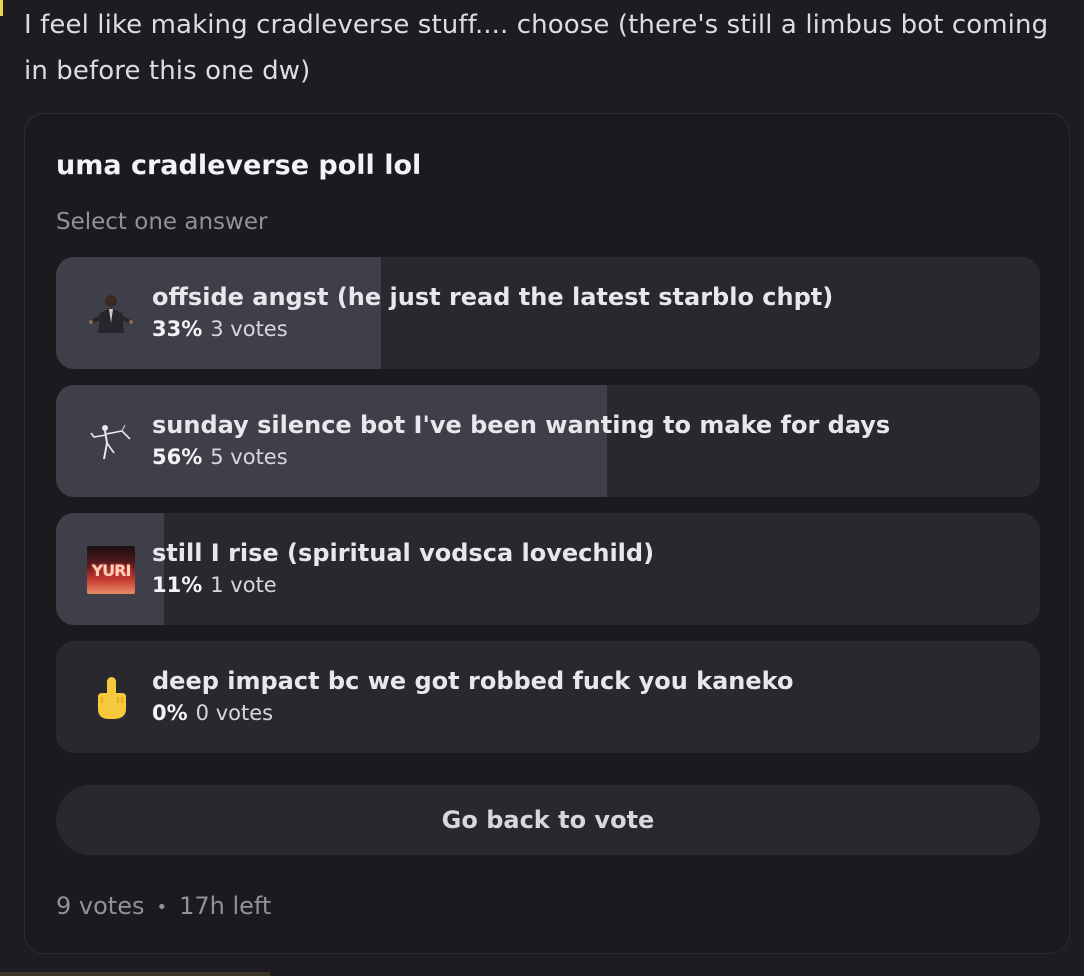 Image resolution: width=1084 pixels, height=976 pixels. I want to click on poll-question: uma cradleverse poll lol, so click(239, 165).